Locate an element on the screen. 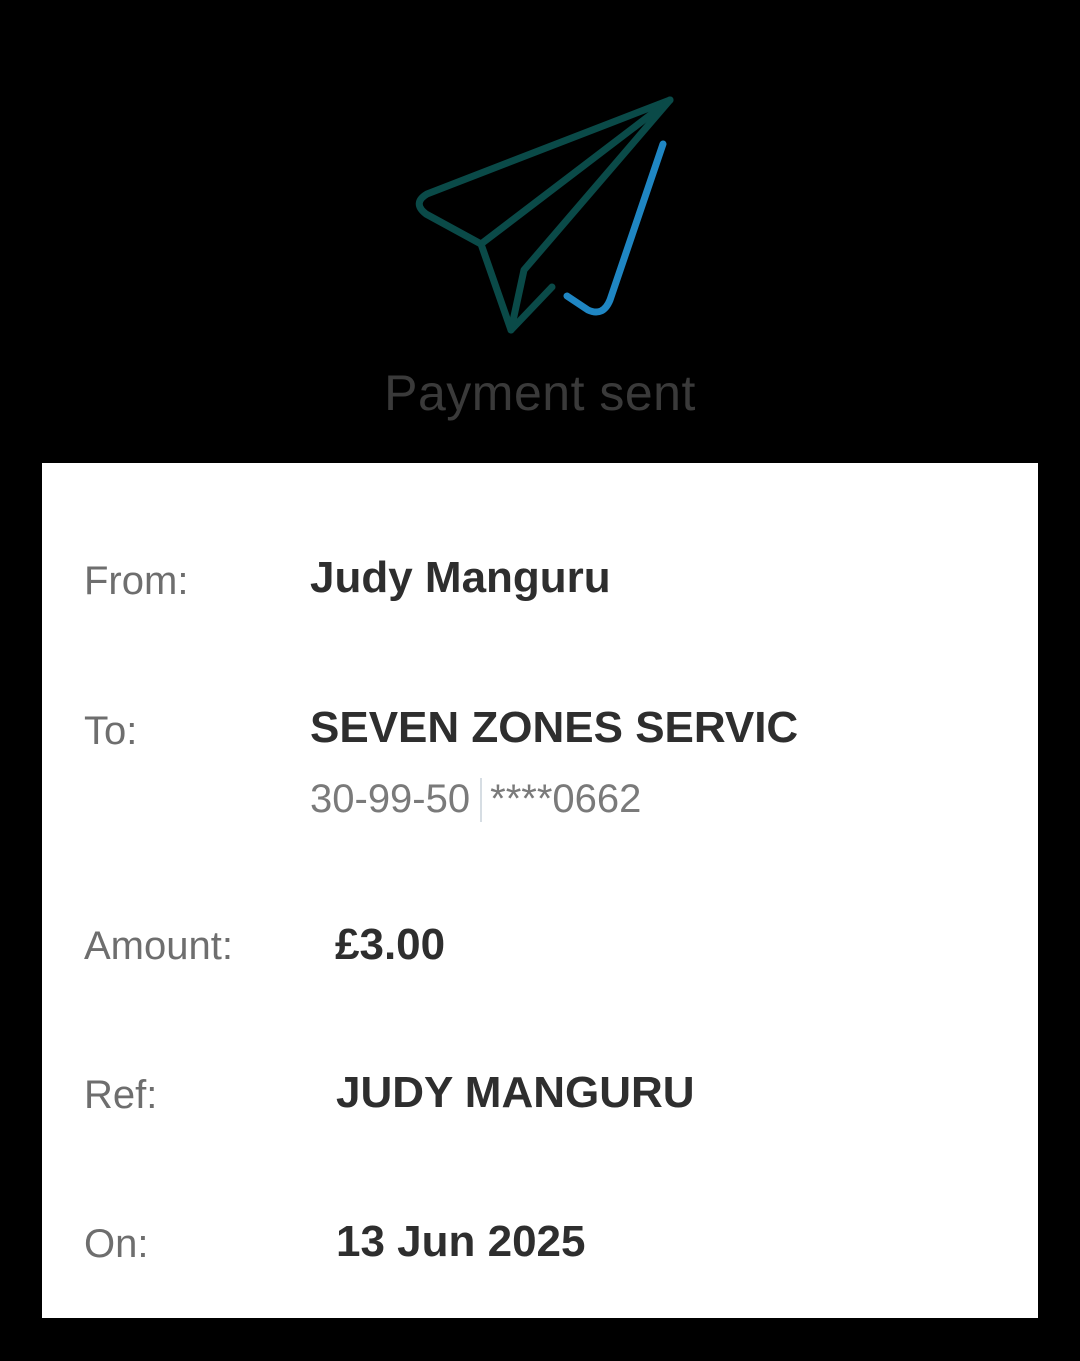 Image resolution: width=1080 pixels, height=1361 pixels. plane-fold-line is located at coordinates (575, 172).